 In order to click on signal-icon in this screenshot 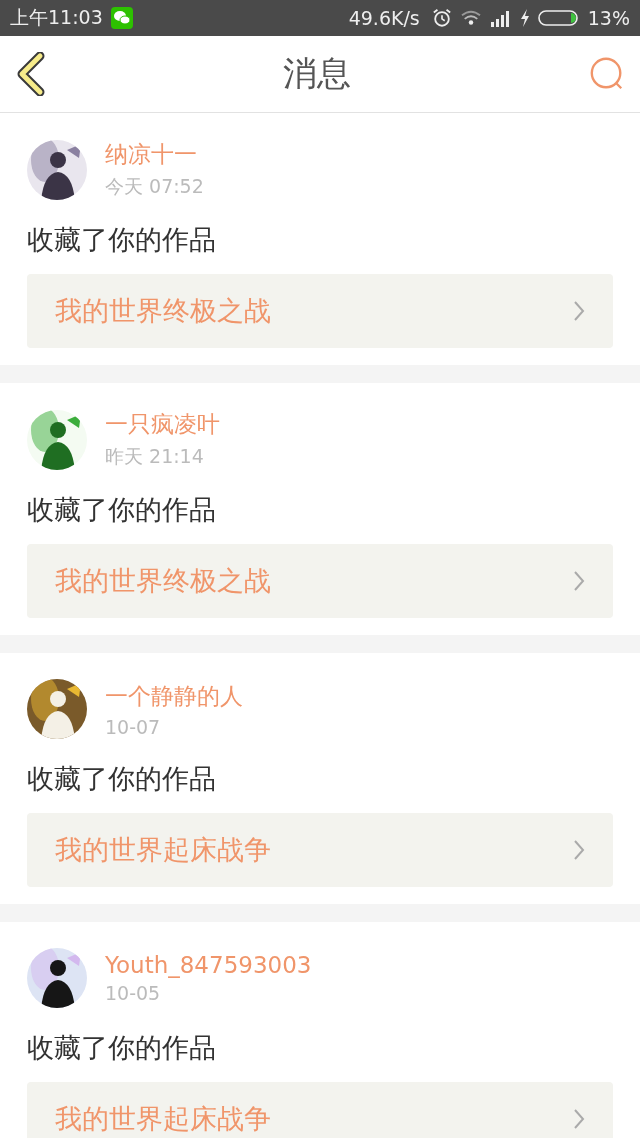, I will do `click(500, 18)`.